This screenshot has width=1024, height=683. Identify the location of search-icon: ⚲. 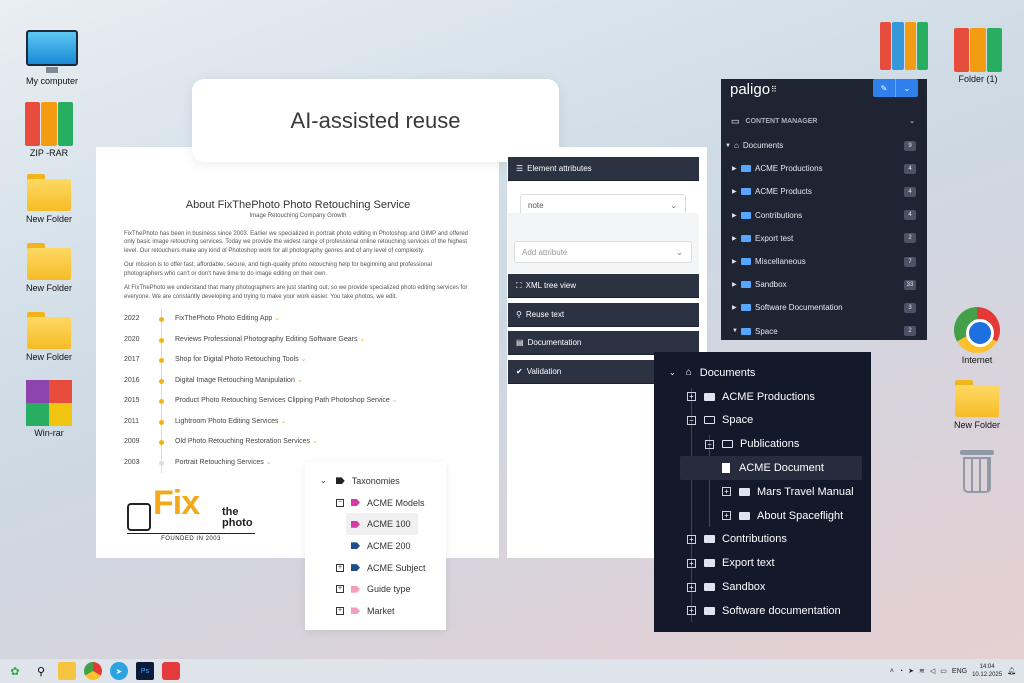
(41, 671).